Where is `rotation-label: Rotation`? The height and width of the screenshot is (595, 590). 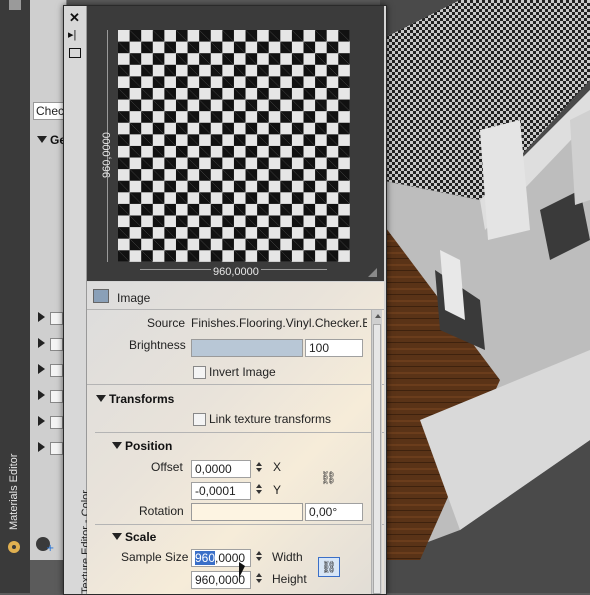
rotation-label: Rotation is located at coordinates (161, 511).